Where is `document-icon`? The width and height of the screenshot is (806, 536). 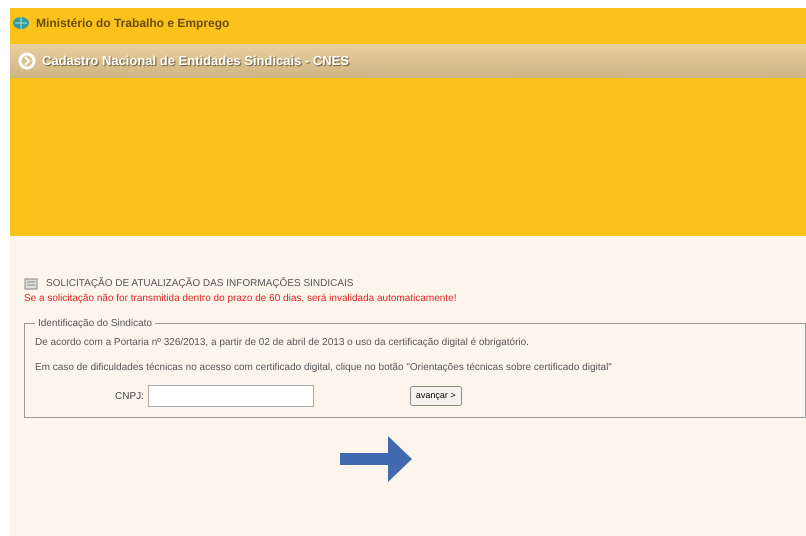
document-icon is located at coordinates (31, 284).